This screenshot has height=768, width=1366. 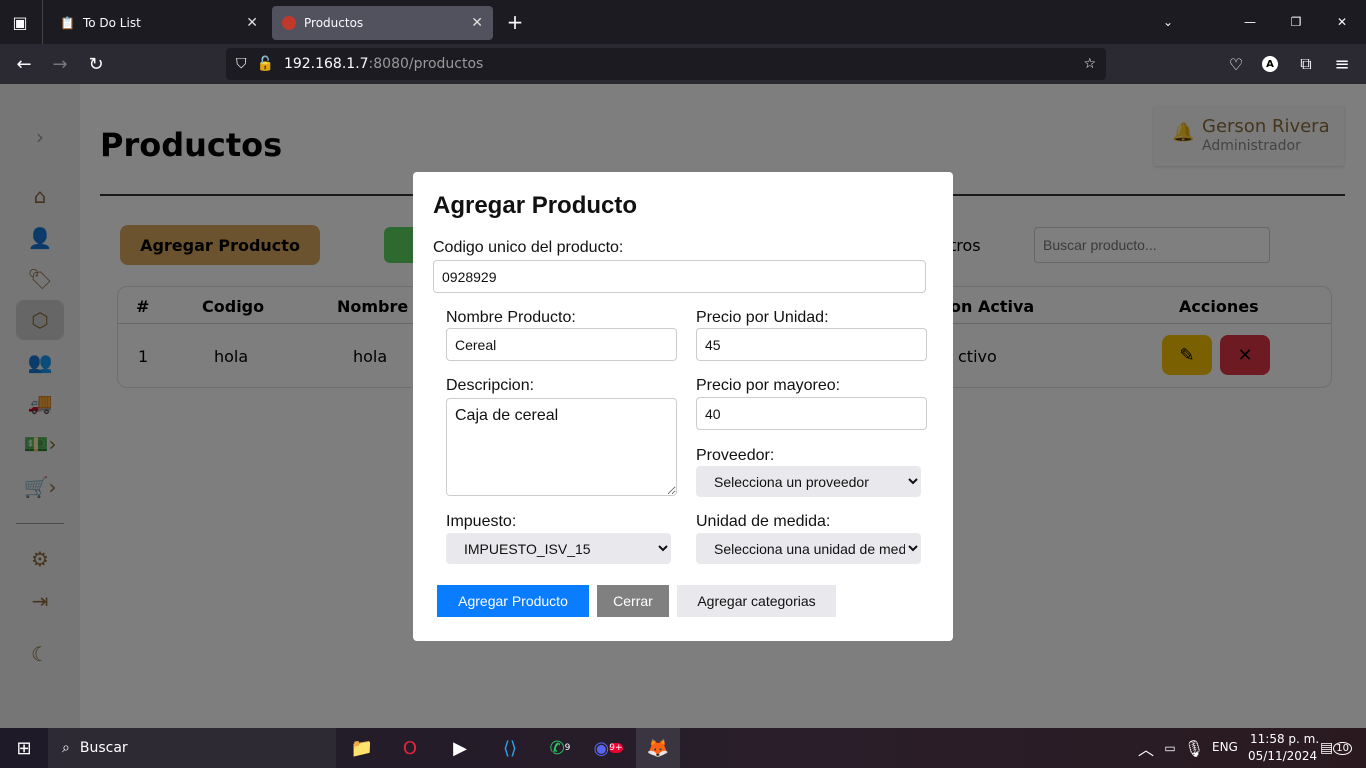 I want to click on url-bar: ⛉ 🔓 192.168.1.7:8080/productos ☆, so click(x=666, y=64).